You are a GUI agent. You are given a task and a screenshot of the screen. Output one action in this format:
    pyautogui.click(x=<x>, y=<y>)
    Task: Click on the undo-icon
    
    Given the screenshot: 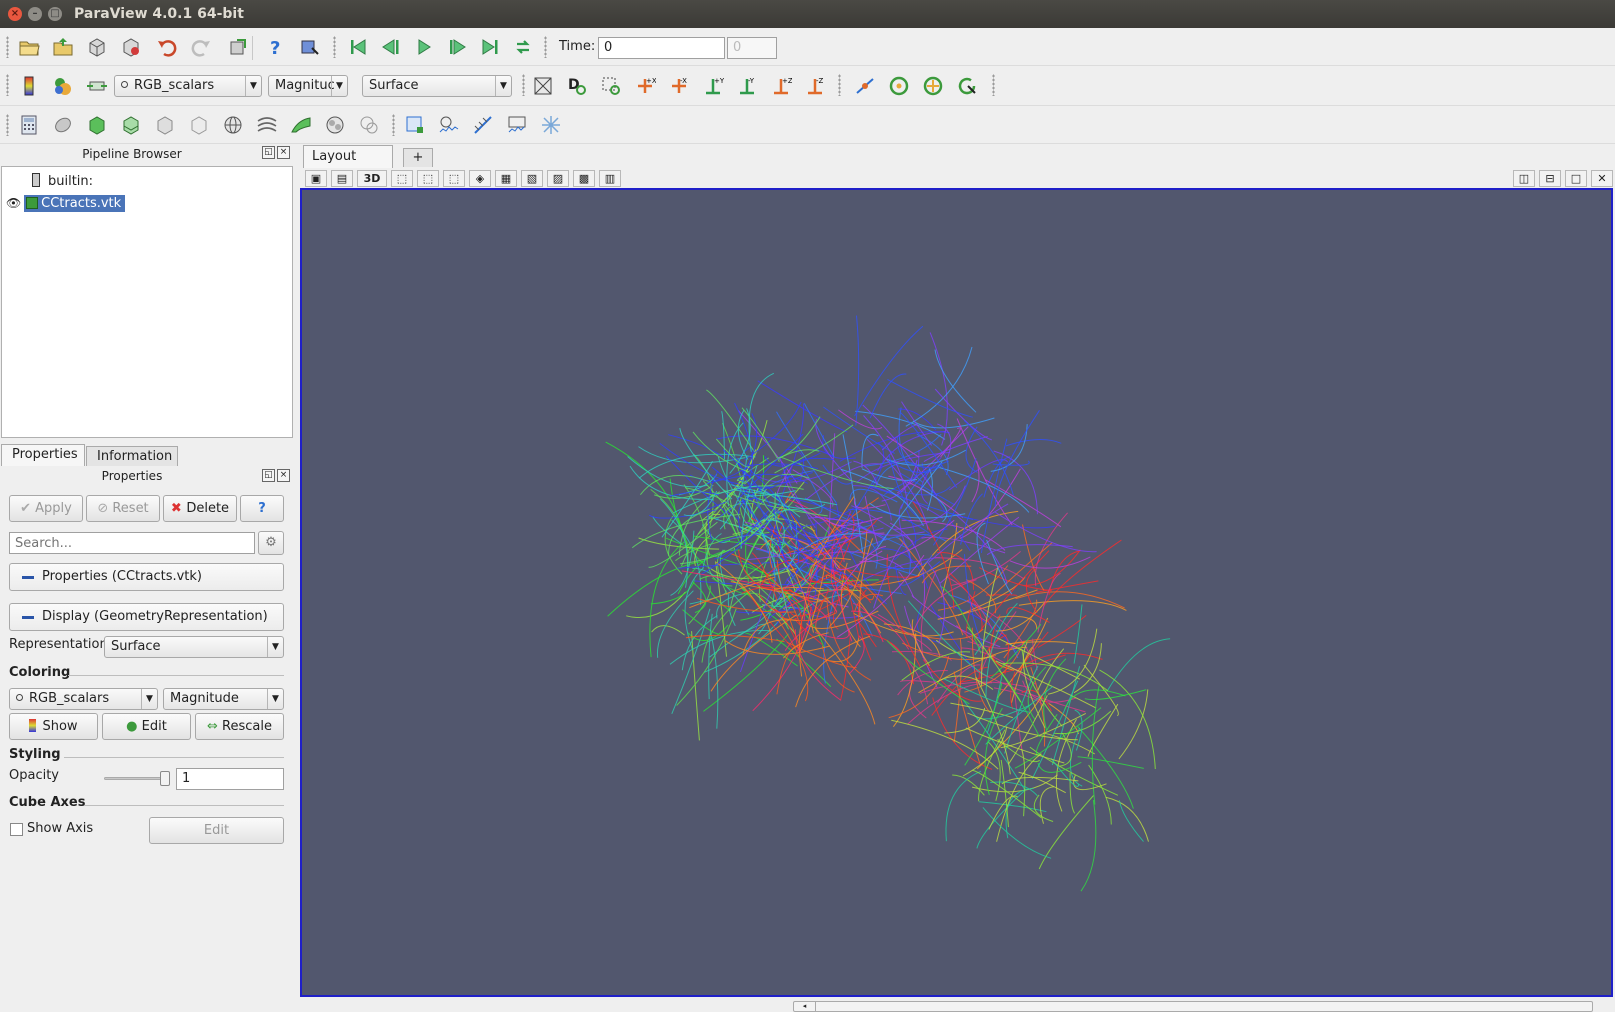 What is the action you would take?
    pyautogui.click(x=167, y=47)
    